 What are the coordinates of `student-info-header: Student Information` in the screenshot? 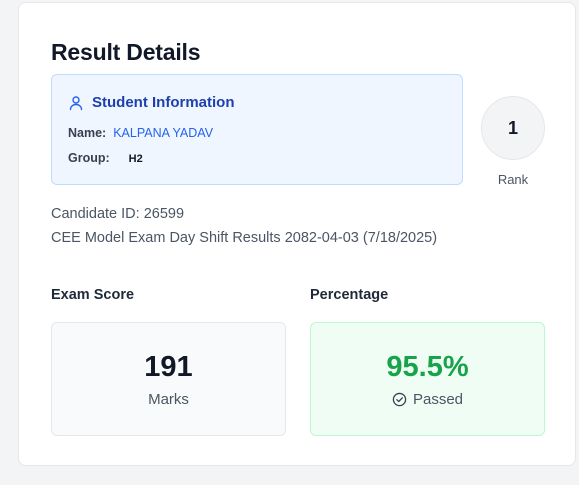 It's located at (151, 102).